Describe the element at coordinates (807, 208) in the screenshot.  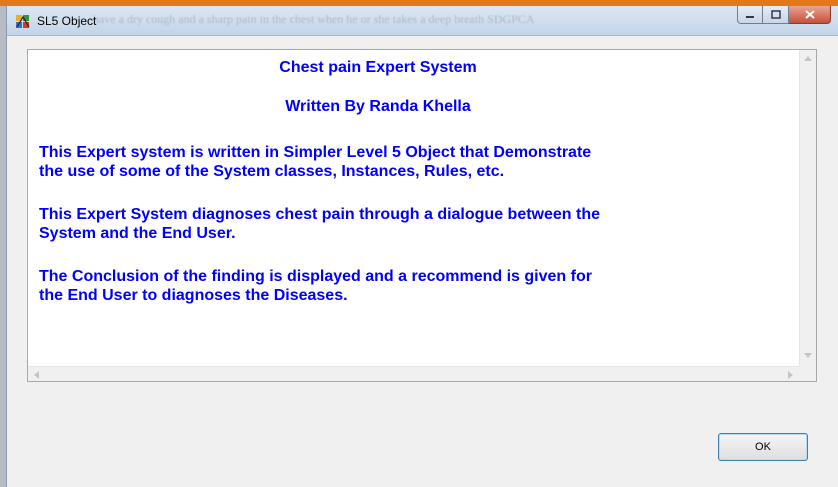
I see `vertical-scrollbar` at that location.